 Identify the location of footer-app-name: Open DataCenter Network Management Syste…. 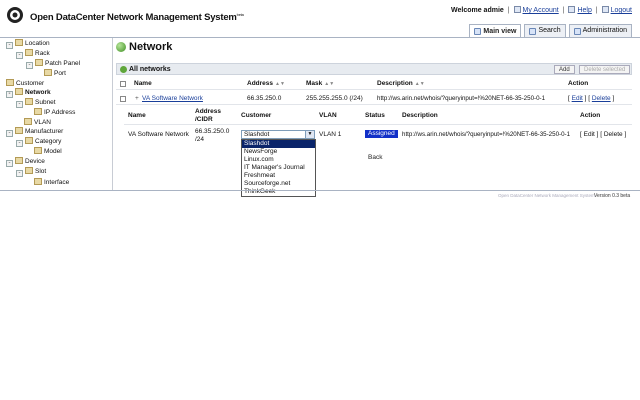
(546, 195).